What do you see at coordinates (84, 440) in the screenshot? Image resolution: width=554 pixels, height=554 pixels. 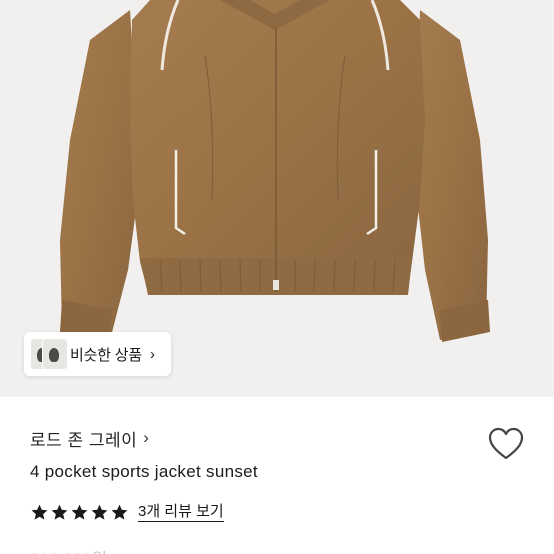 I see `store-name: 로드 존 그레이` at bounding box center [84, 440].